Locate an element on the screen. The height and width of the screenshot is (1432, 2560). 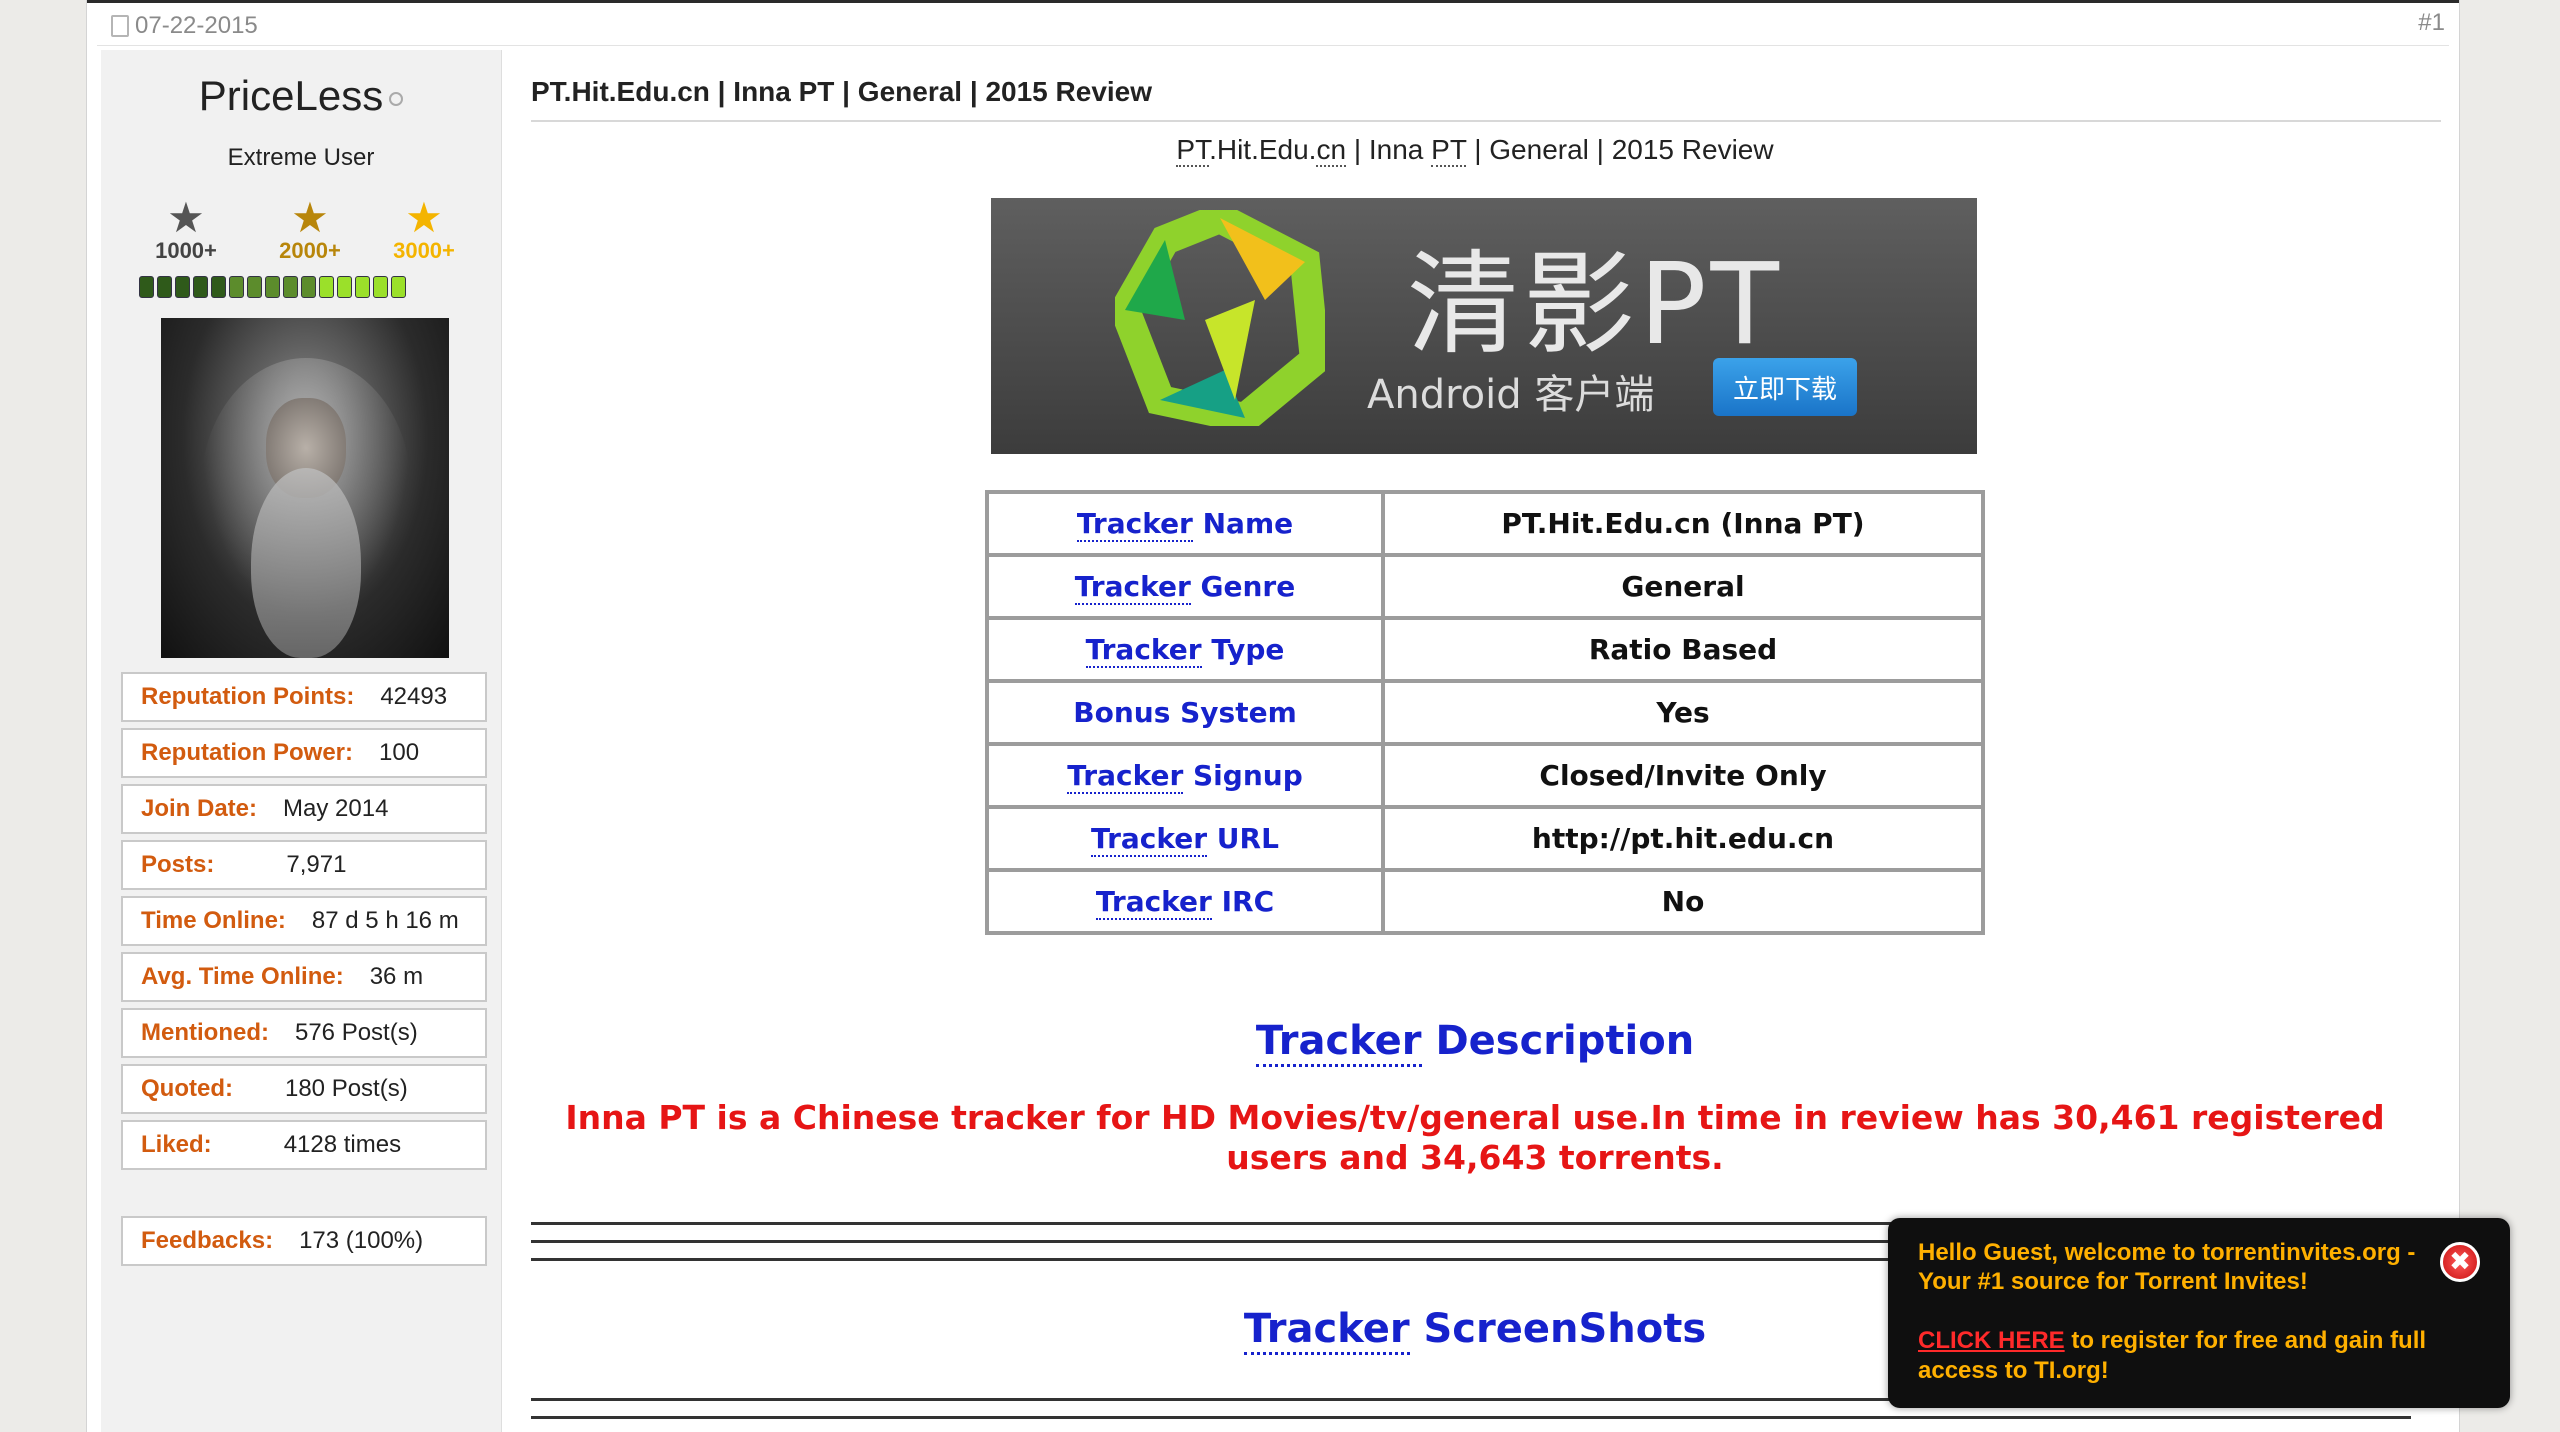
tracker-row-key: Tracker Name is located at coordinates (1185, 523).